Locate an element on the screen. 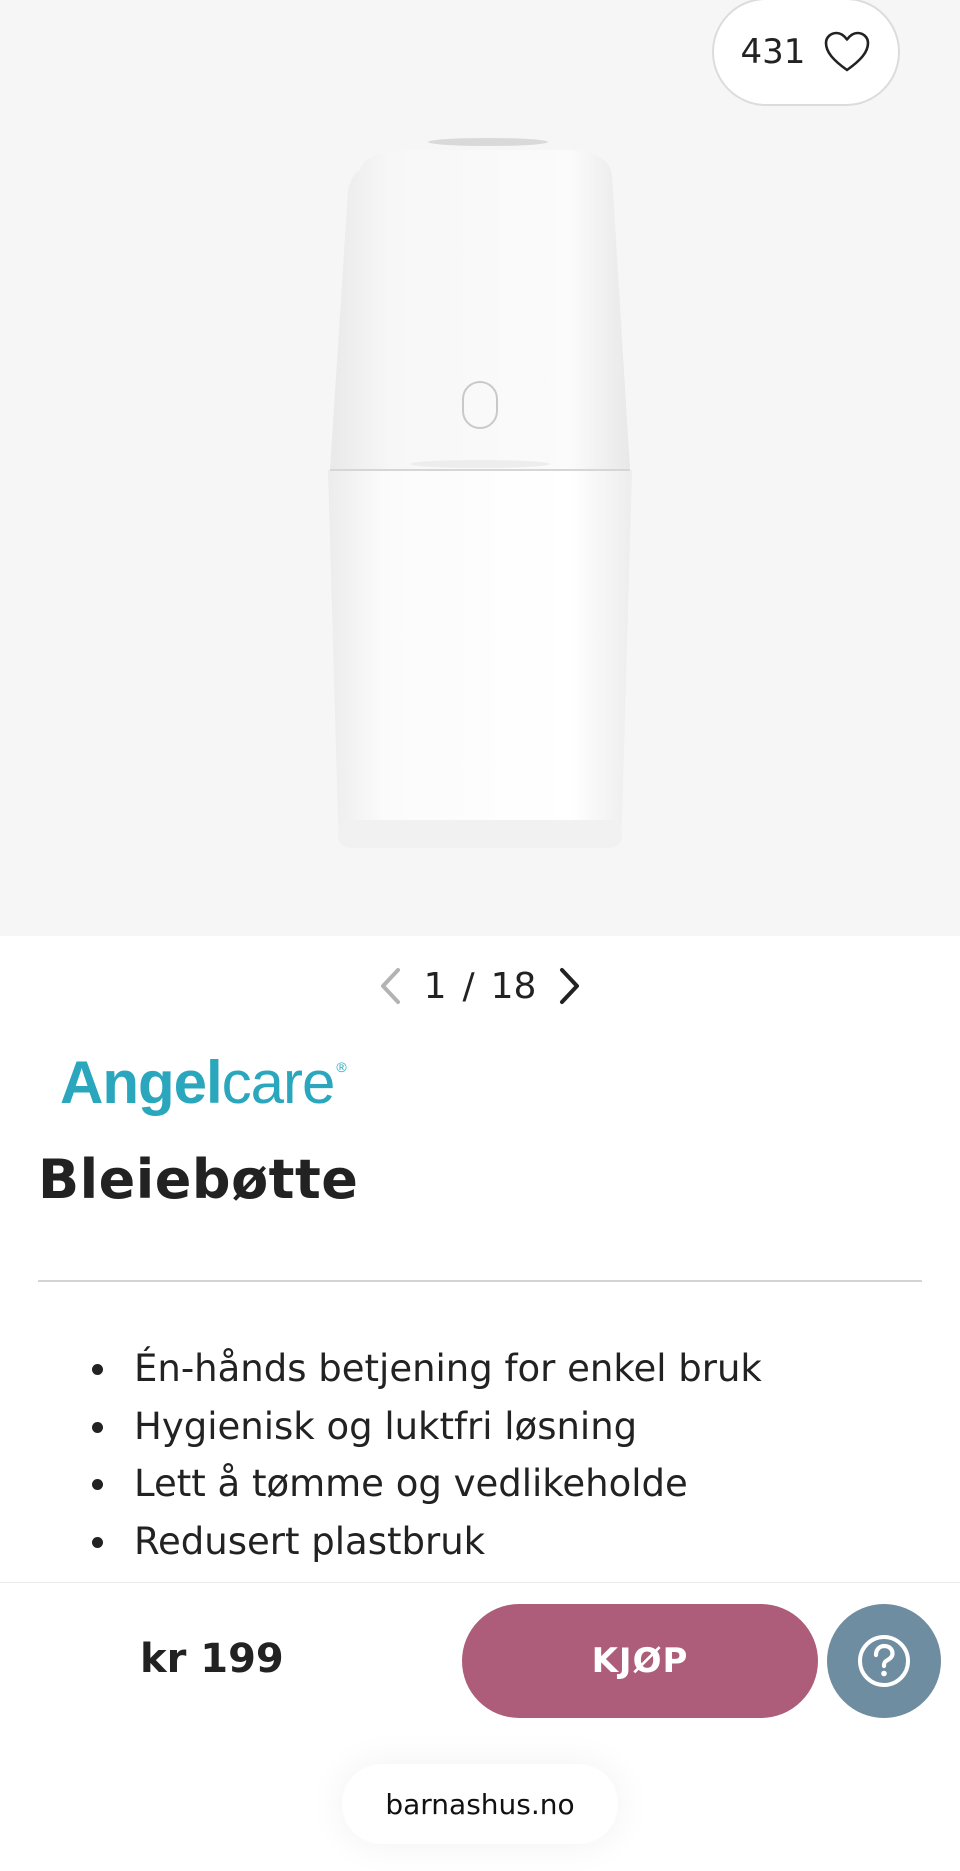 This screenshot has width=960, height=1871. pager-current: 1 is located at coordinates (435, 986).